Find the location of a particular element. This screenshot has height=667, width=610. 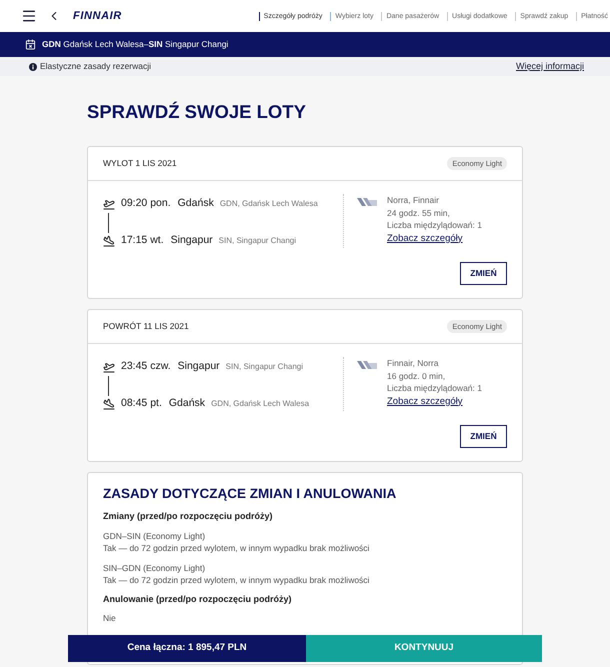

airline-names: Norra, Finnair is located at coordinates (413, 200).